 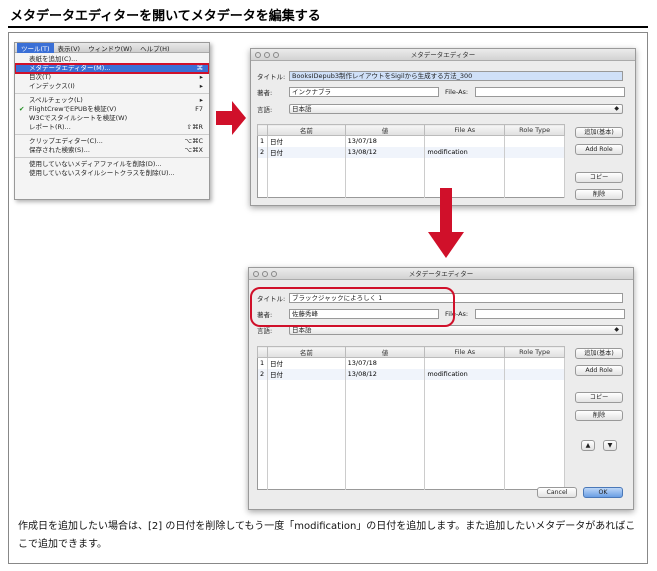 What do you see at coordinates (456, 109) in the screenshot?
I see `language-select: 日本語 ◆` at bounding box center [456, 109].